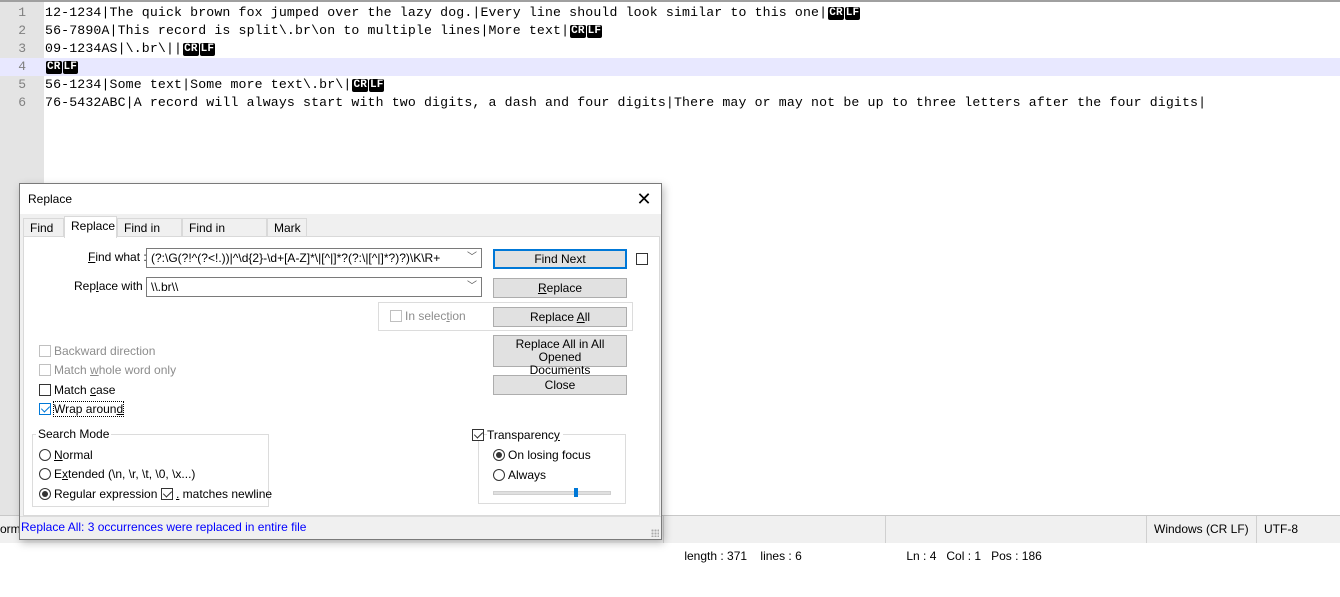 This screenshot has width=1340, height=597. I want to click on extra-option-checkbox, so click(642, 259).